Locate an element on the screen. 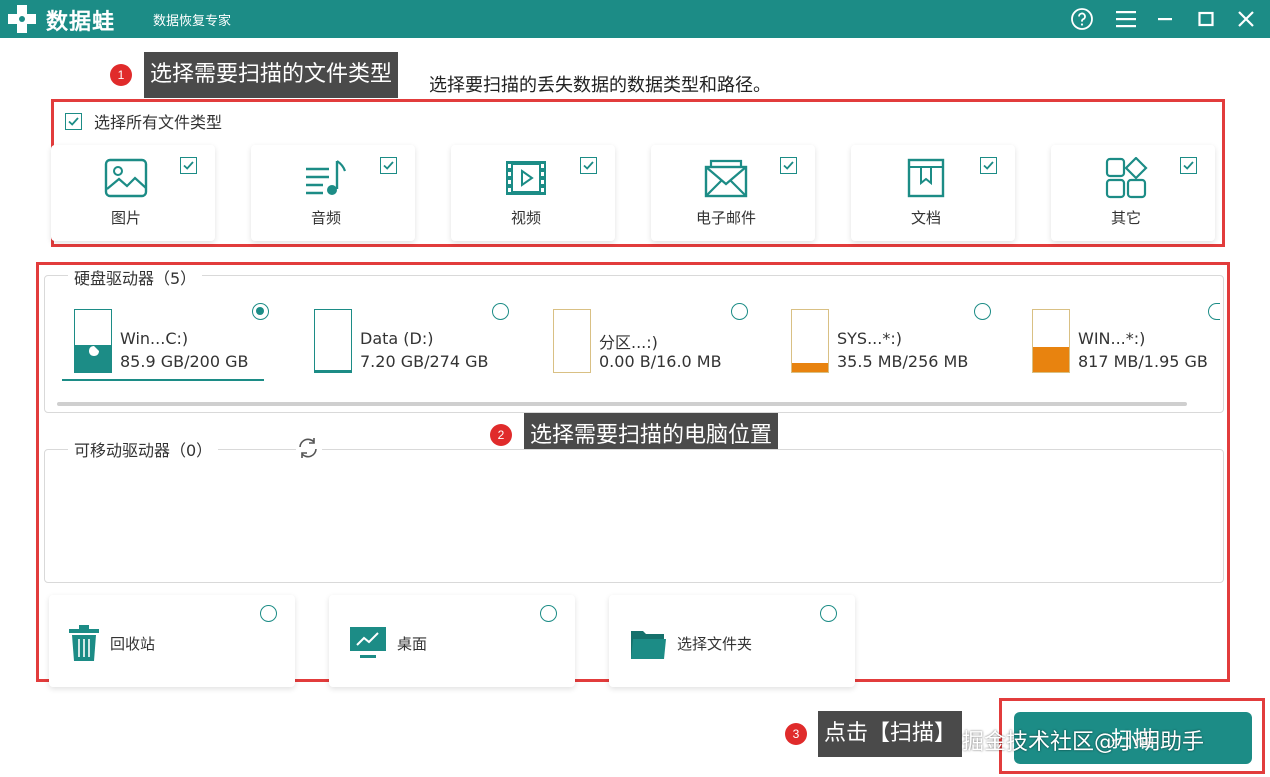 The height and width of the screenshot is (777, 1270). refresh-button is located at coordinates (309, 448).